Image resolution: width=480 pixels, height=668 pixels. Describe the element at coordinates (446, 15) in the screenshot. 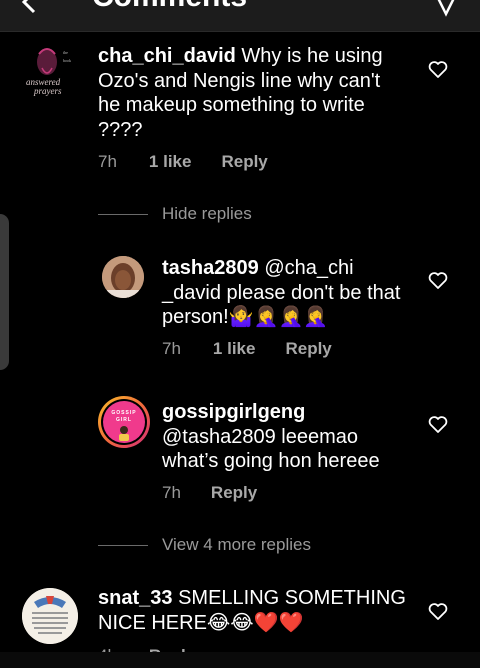

I see `direct-message-icon` at that location.